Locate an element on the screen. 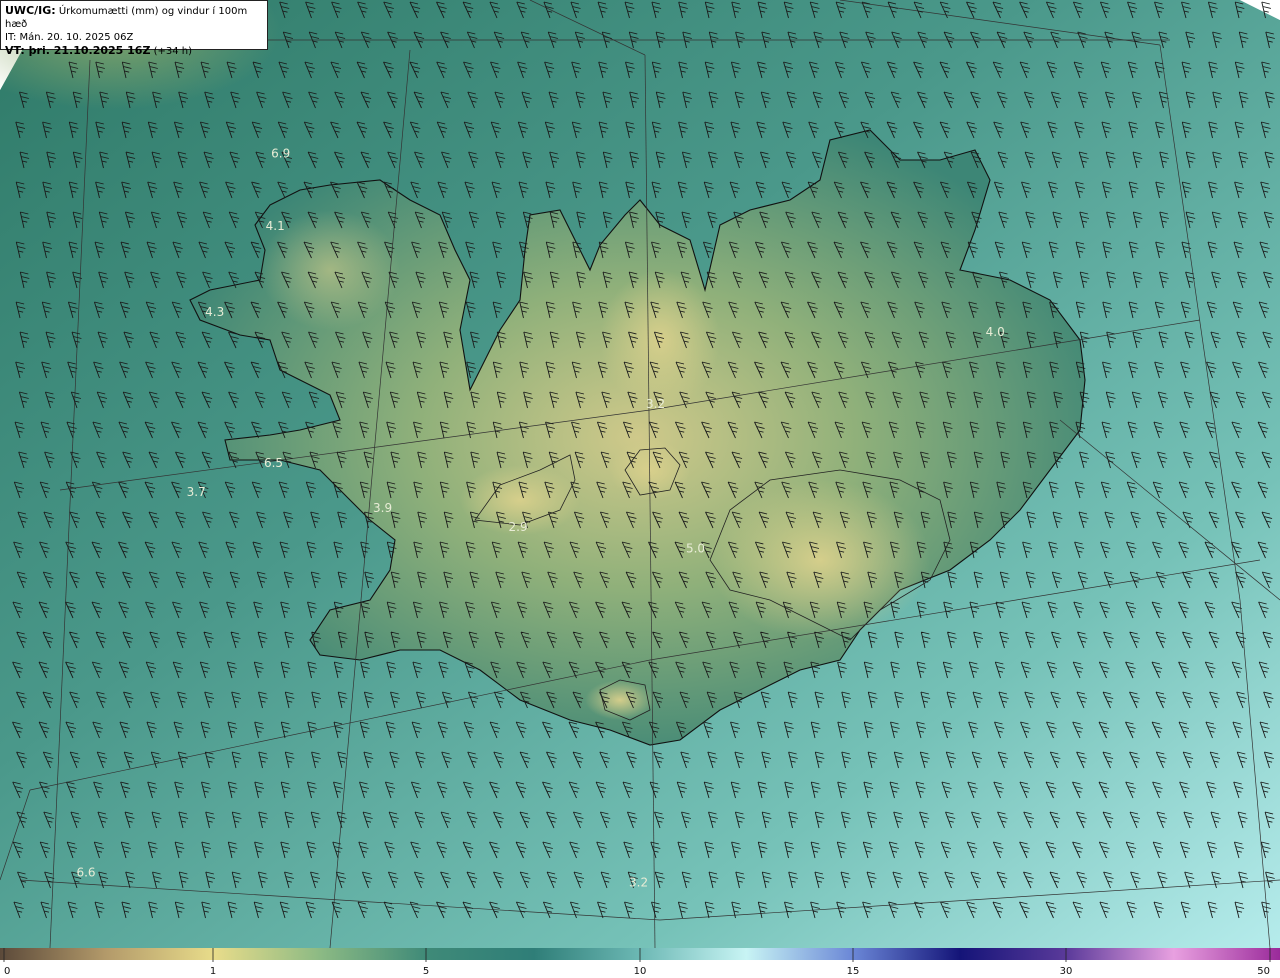 The height and width of the screenshot is (978, 1280). colorbar-tick-label: 30 is located at coordinates (1066, 971).